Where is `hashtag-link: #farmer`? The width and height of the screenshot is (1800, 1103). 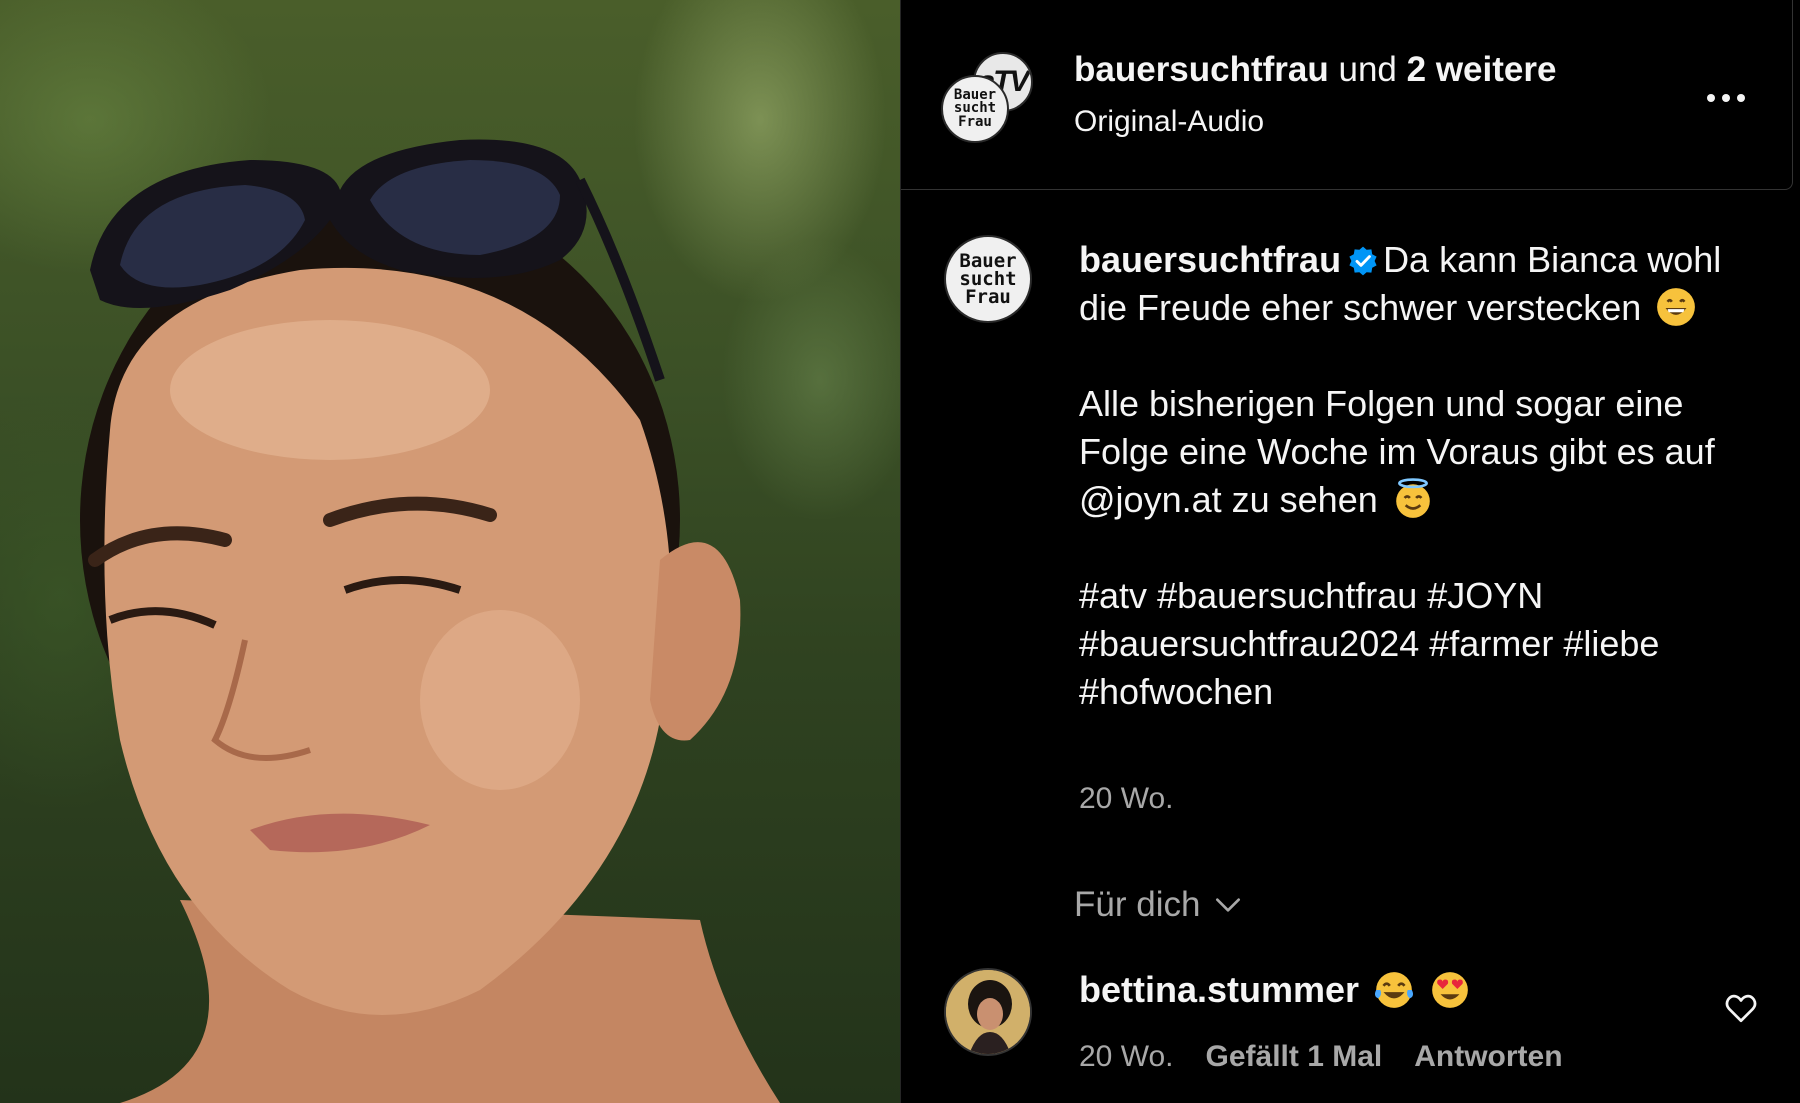 hashtag-link: #farmer is located at coordinates (1491, 643).